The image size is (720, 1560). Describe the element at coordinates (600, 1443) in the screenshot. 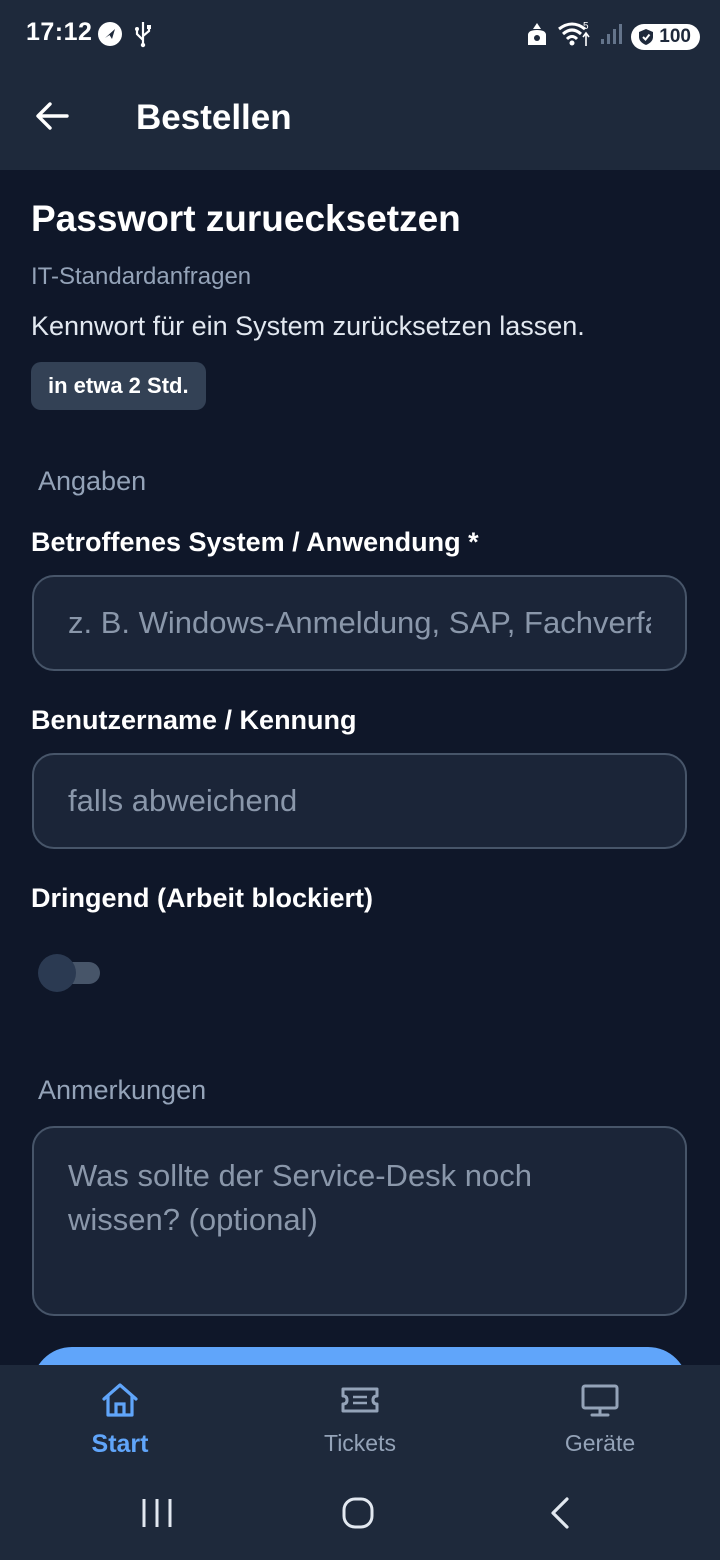

I see `nav-label-geraete: Geräte` at that location.